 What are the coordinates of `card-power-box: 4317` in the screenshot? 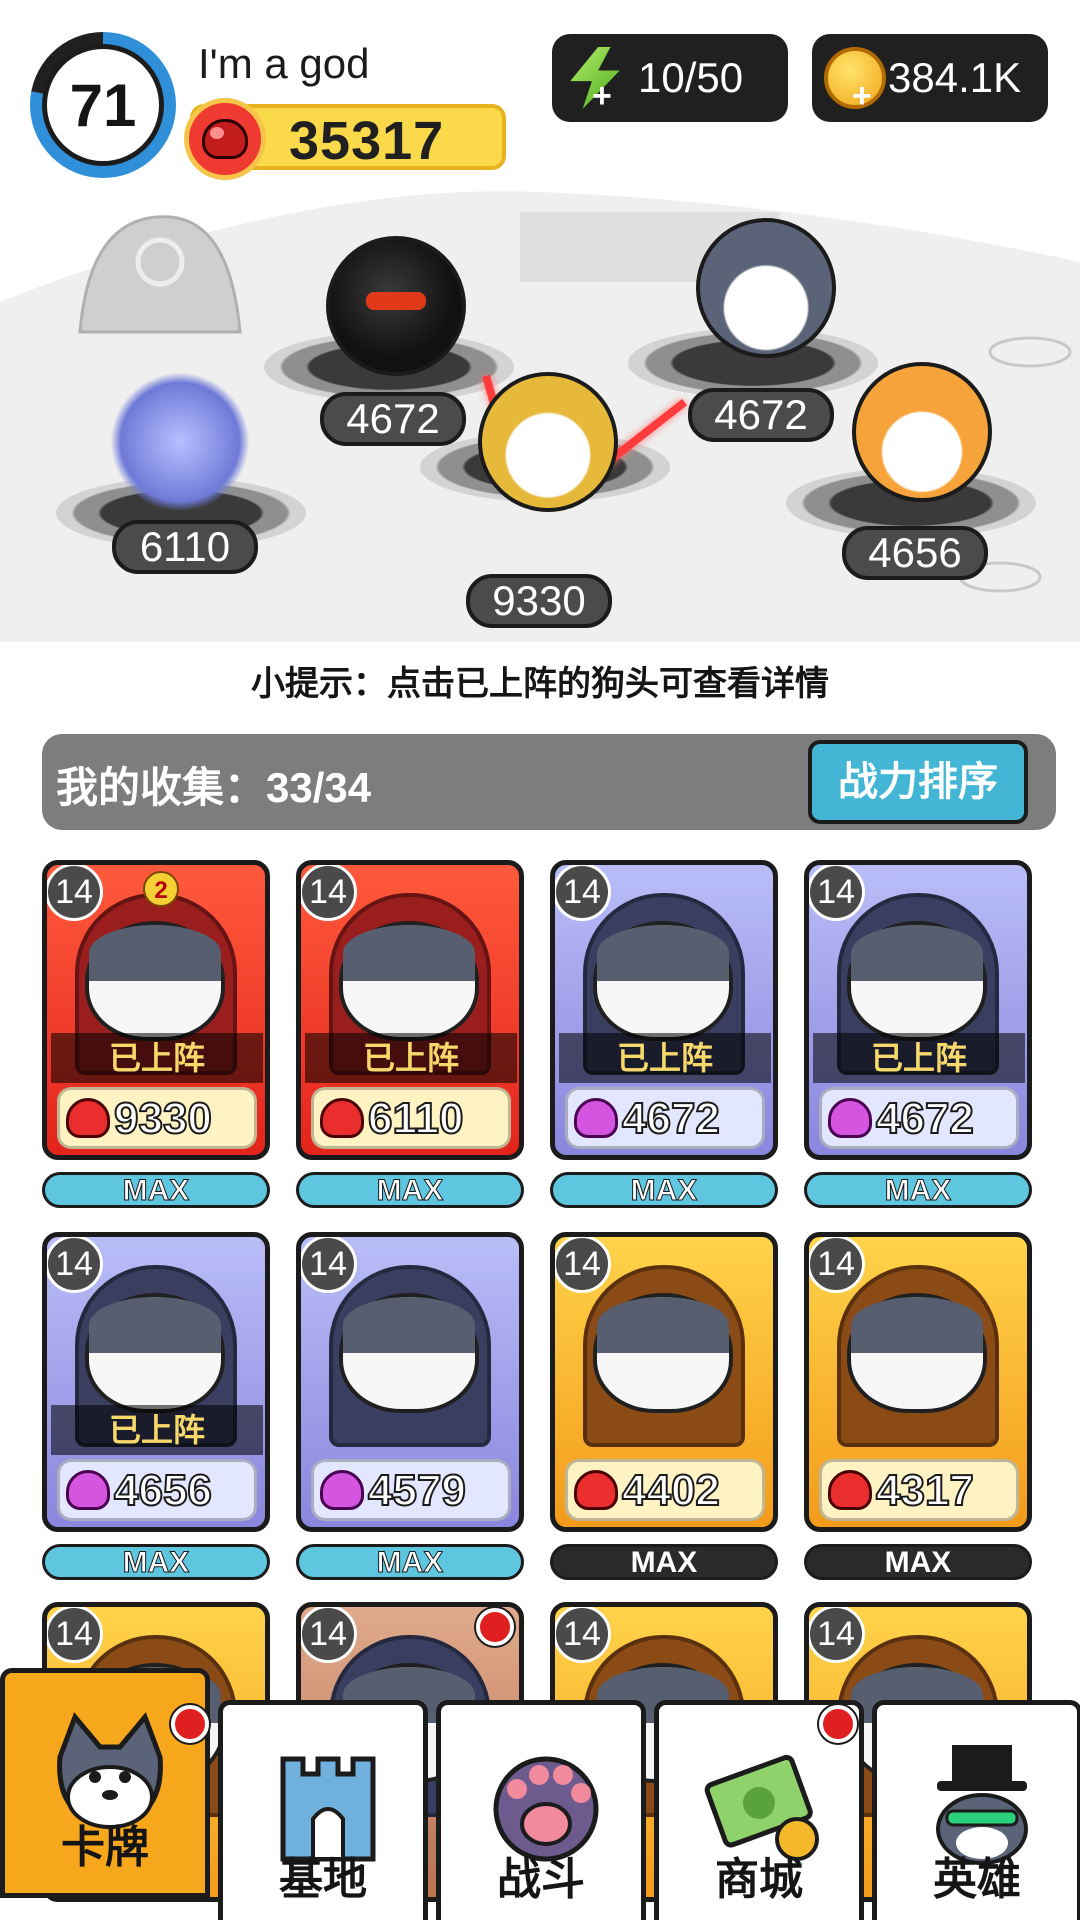 It's located at (919, 1490).